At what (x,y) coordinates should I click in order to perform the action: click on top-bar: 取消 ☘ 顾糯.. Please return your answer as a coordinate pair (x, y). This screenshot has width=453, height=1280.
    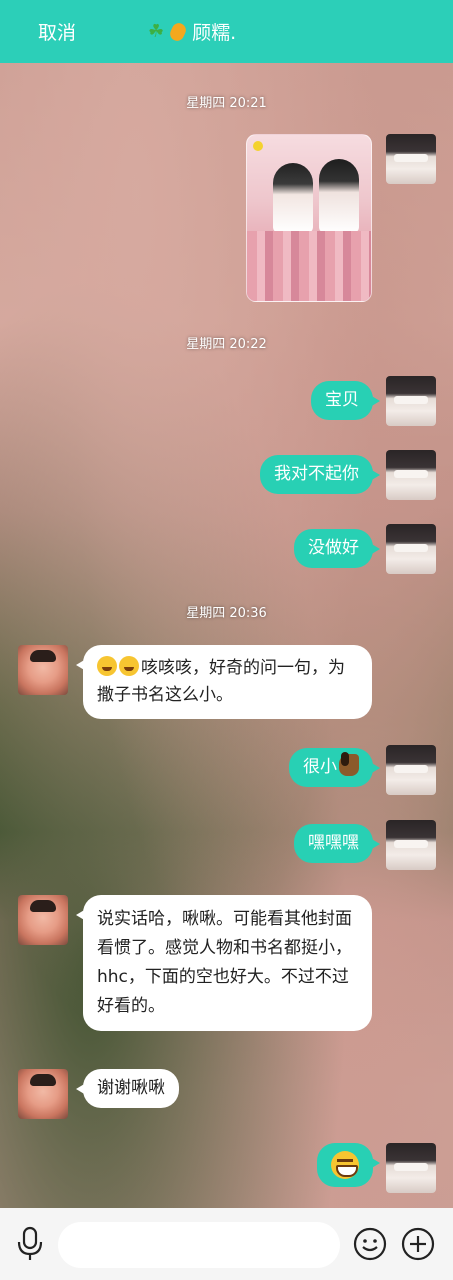
    Looking at the image, I should click on (226, 31).